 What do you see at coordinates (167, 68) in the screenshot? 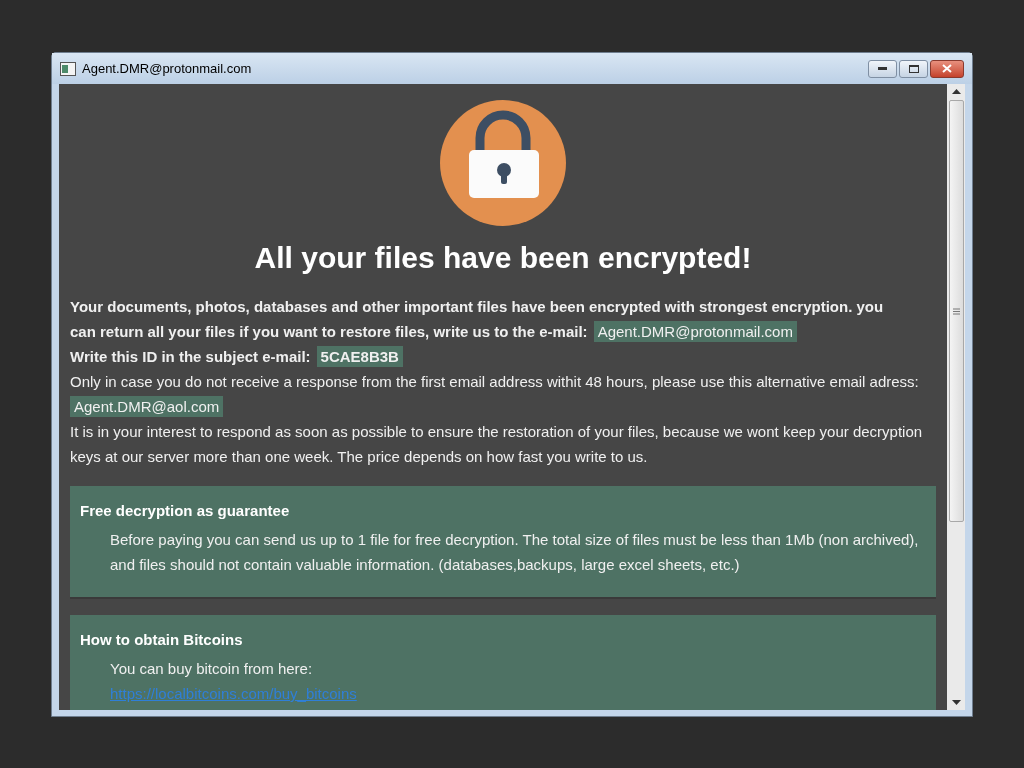
I see `window-title: Agent.DMR@protonmail.com` at bounding box center [167, 68].